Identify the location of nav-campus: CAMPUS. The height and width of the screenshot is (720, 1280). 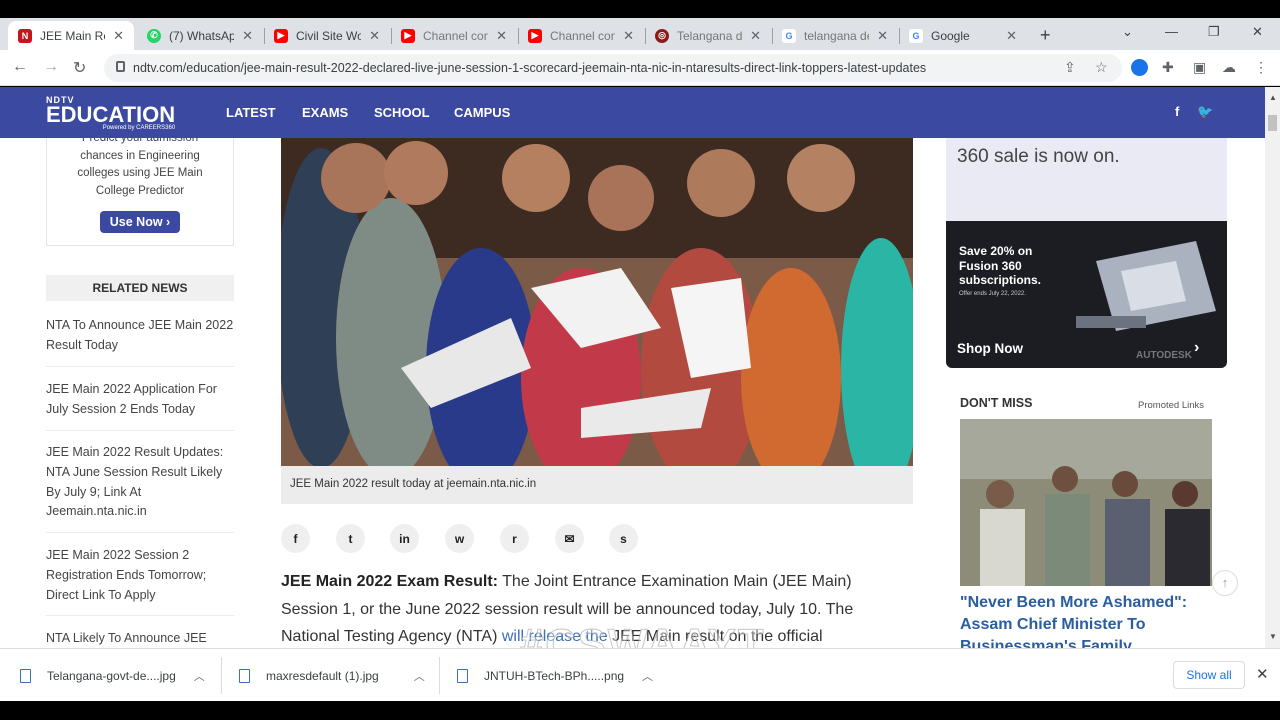
(482, 112).